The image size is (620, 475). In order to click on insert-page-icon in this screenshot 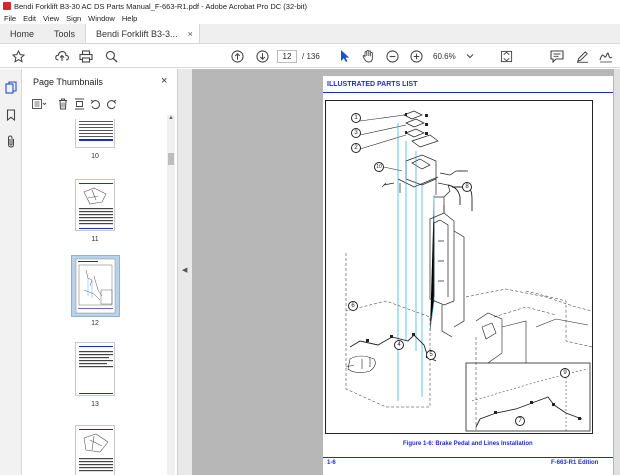, I will do `click(79, 104)`.